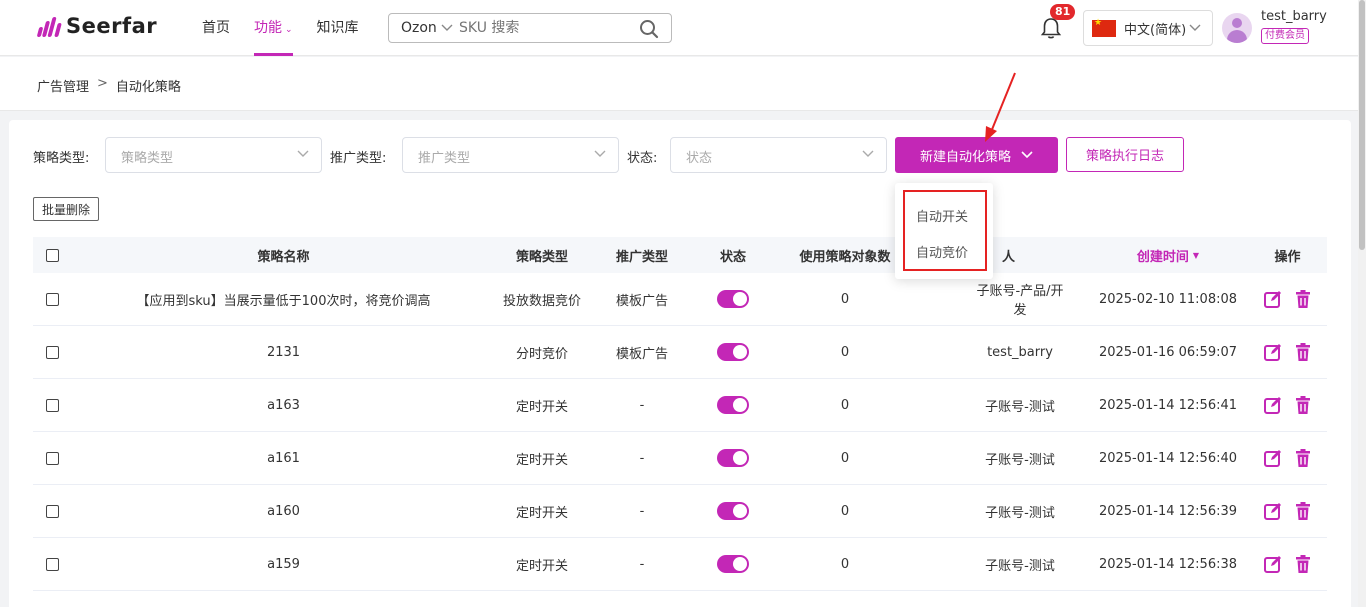  Describe the element at coordinates (148, 87) in the screenshot. I see `breadcrumb-item-current: 自动化策略` at that location.